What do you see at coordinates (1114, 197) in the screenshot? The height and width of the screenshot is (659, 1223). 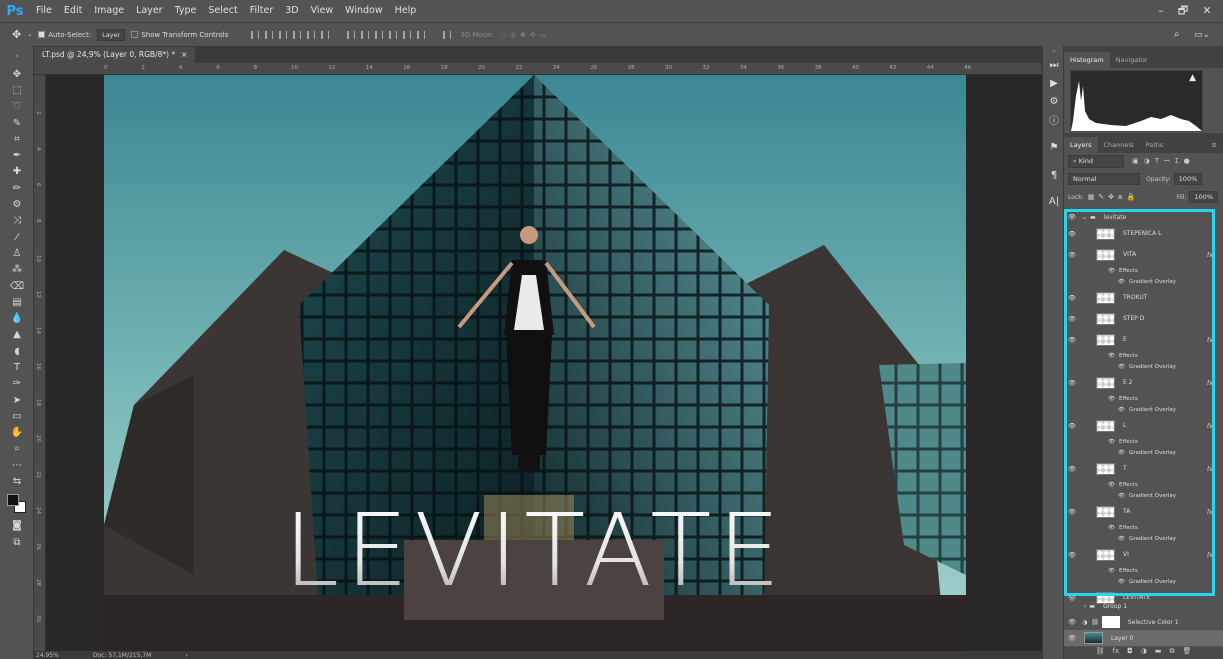 I see `lock-icons: ▦✎✥⧈🔒` at bounding box center [1114, 197].